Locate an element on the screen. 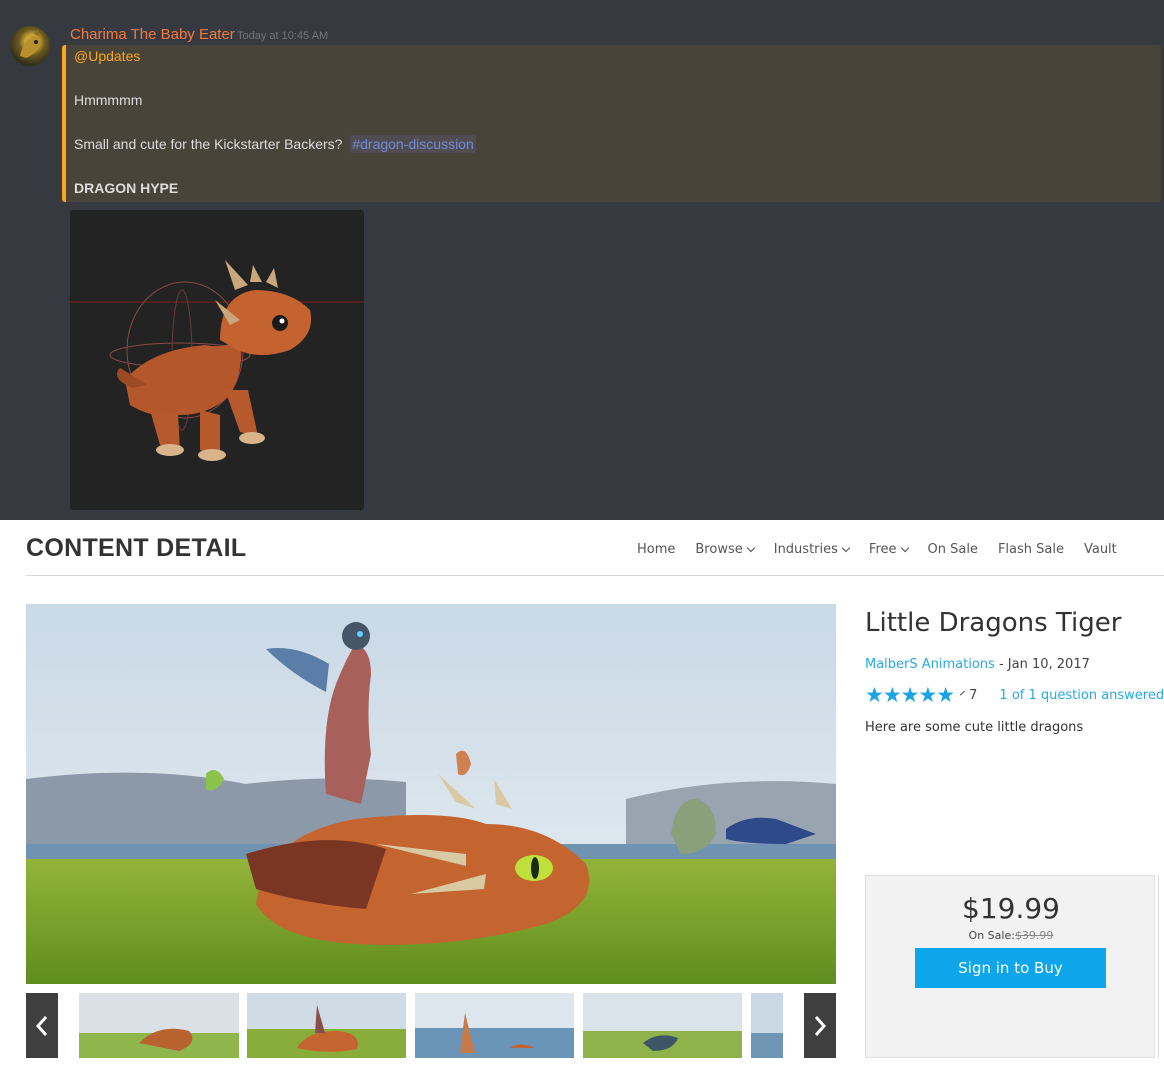  embed-heading: DRAGON HYPE is located at coordinates (126, 188).